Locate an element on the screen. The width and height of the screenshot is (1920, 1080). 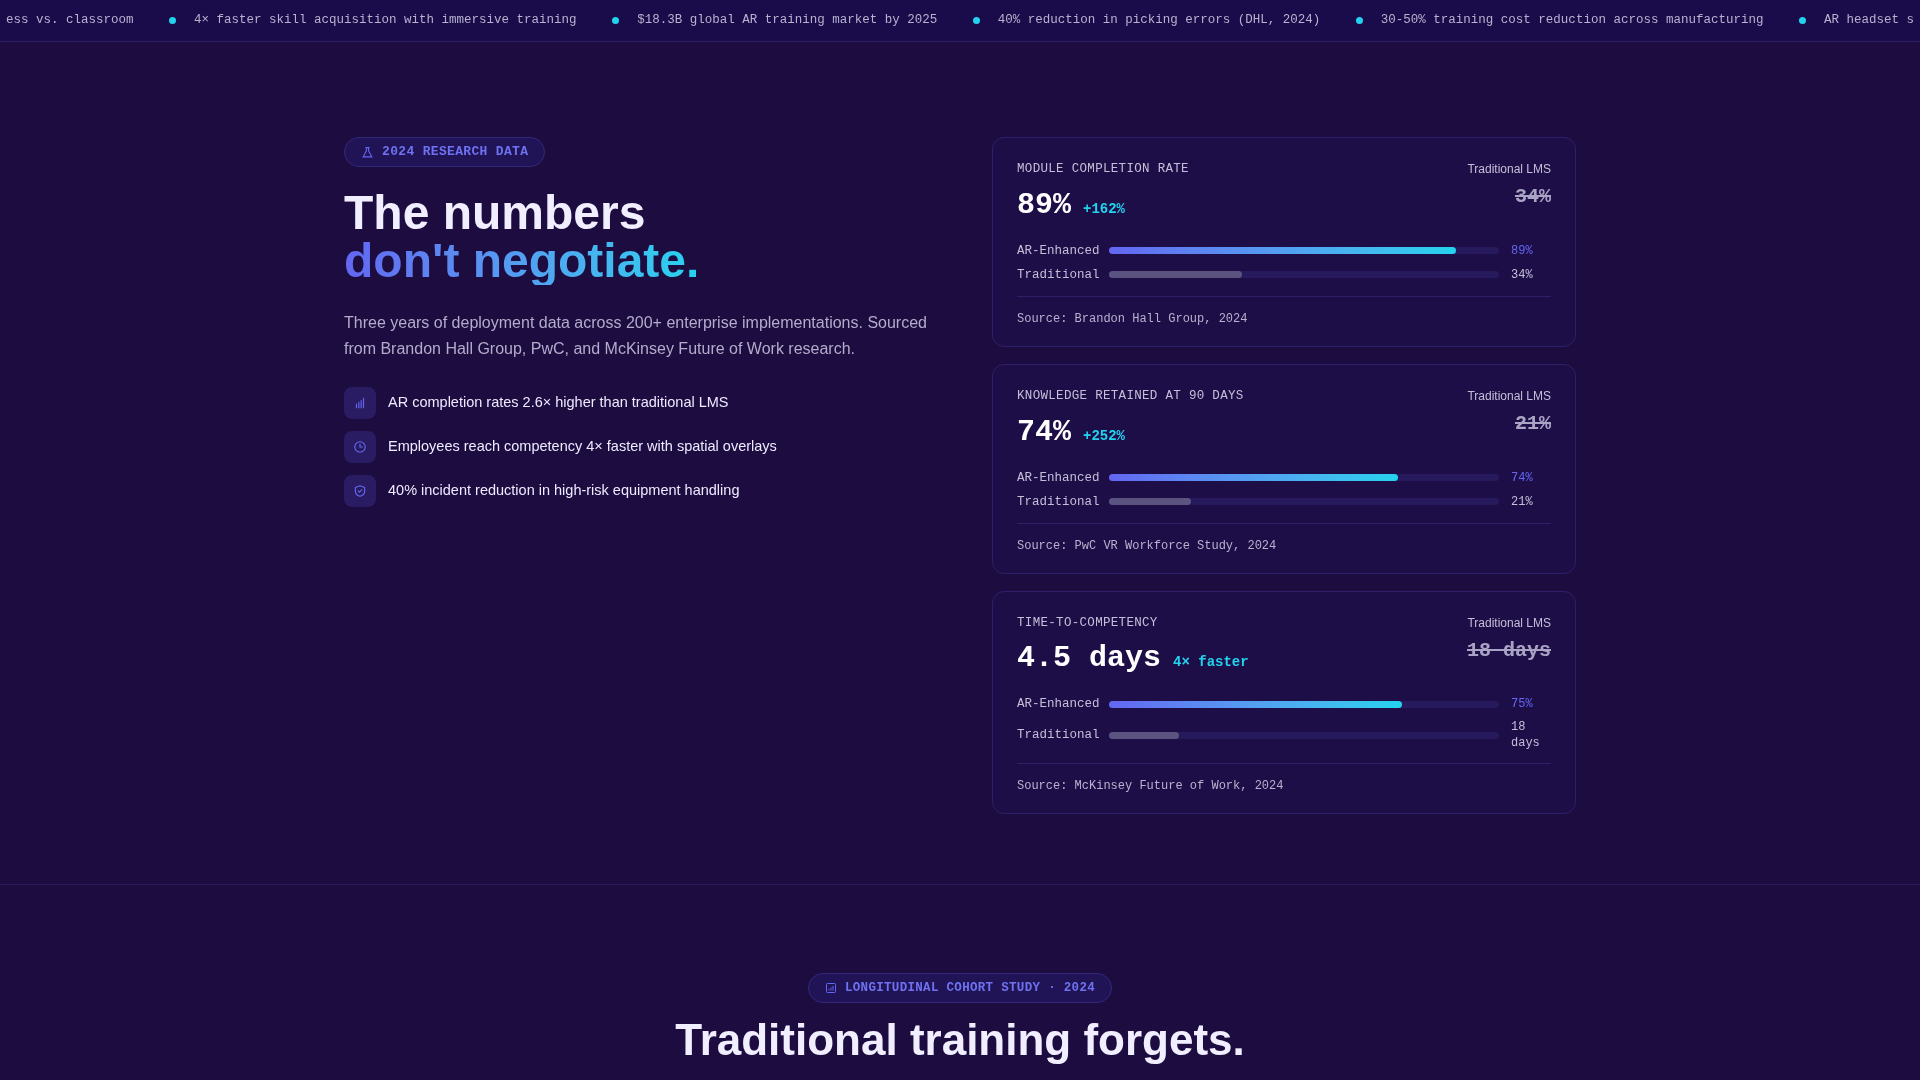
metric-title: TIME-TO-COMPETENCY is located at coordinates (1088, 623).